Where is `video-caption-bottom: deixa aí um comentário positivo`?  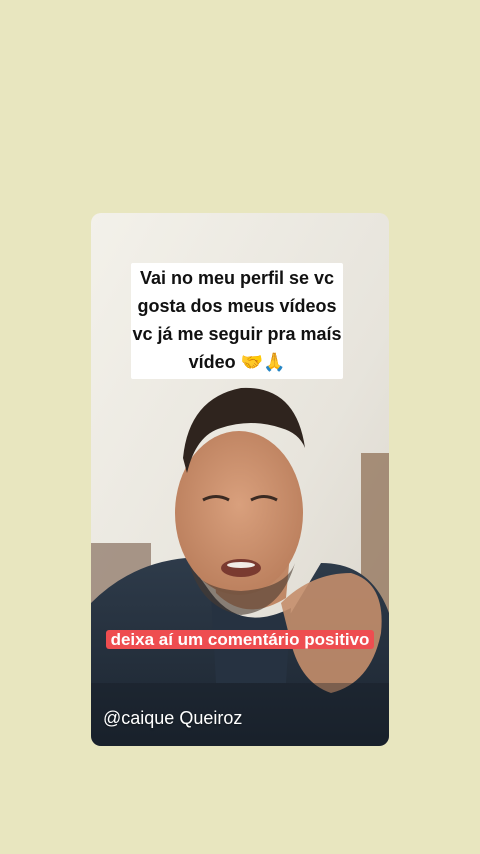 video-caption-bottom: deixa aí um comentário positivo is located at coordinates (240, 639).